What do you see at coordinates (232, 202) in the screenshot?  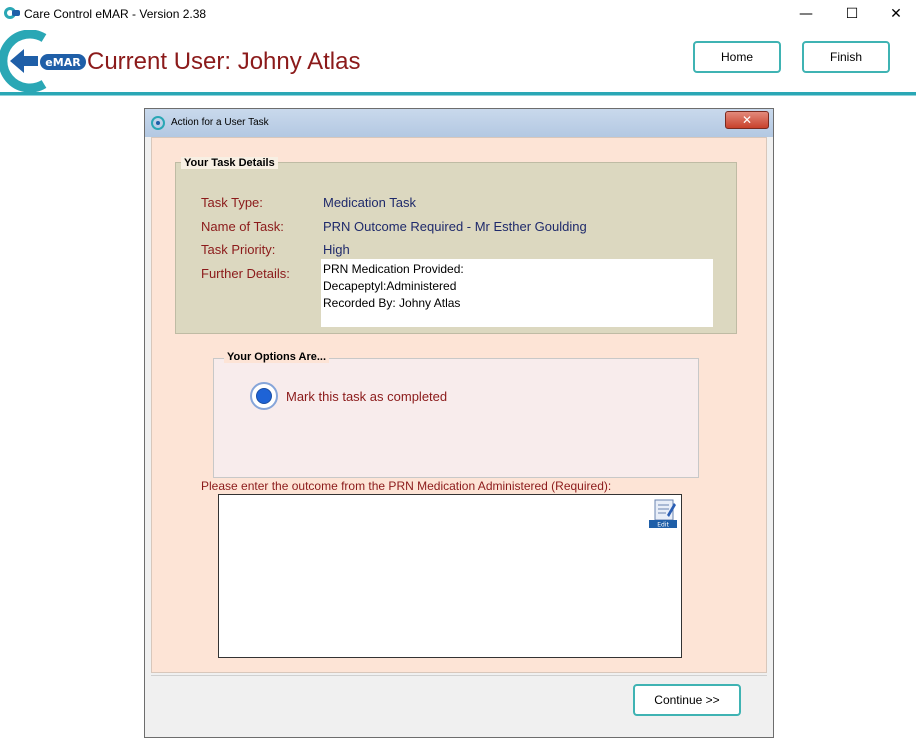 I see `task-type-label: Task Type:` at bounding box center [232, 202].